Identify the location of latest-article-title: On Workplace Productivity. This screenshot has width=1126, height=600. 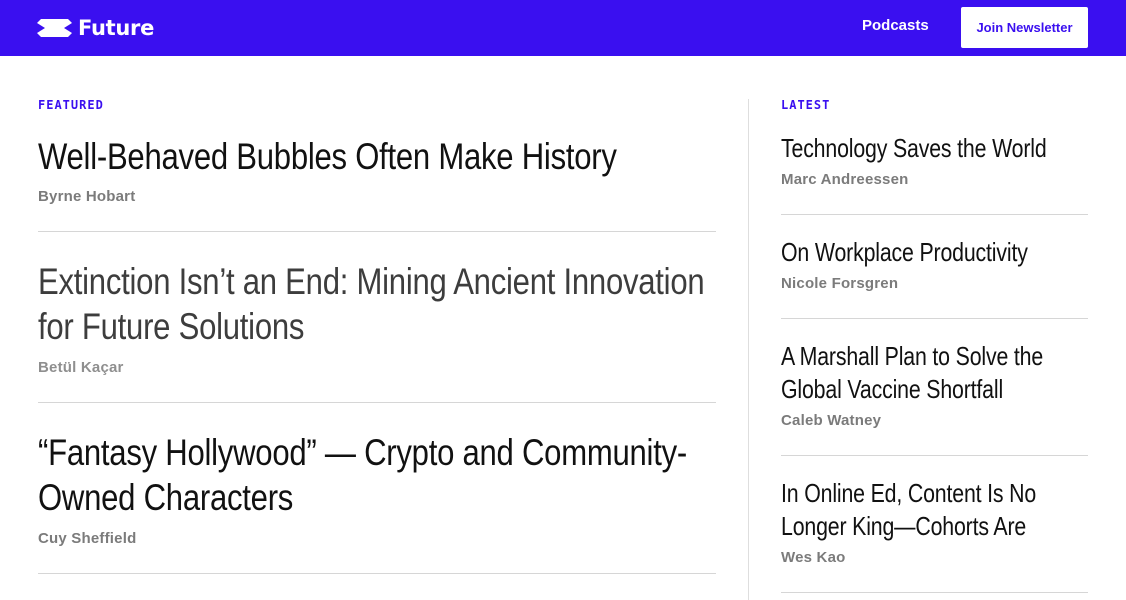
(933, 252).